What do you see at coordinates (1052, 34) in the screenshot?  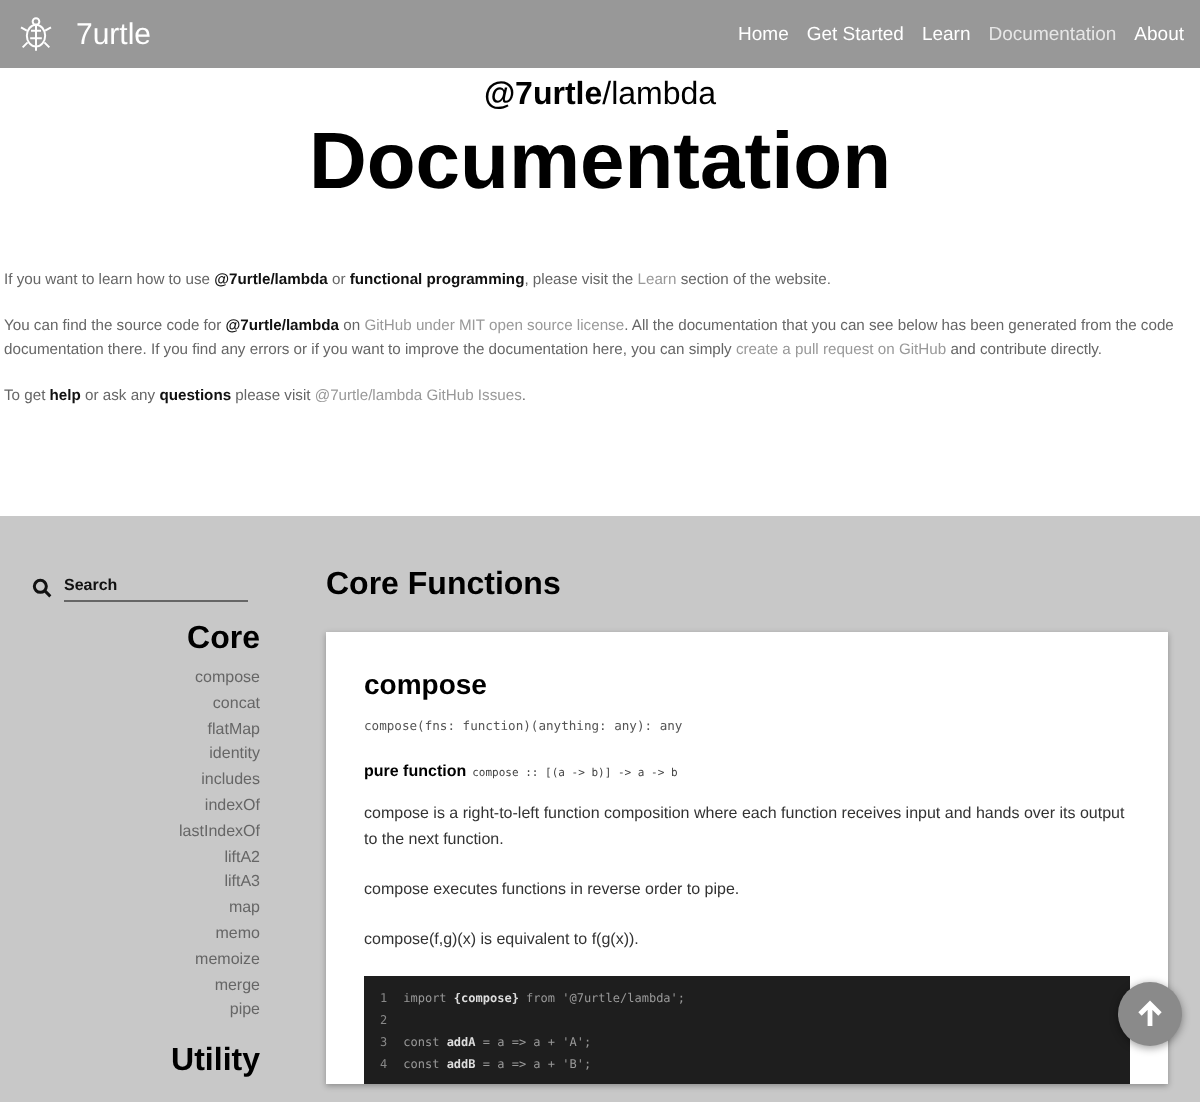 I see `nav-link: Documentation` at bounding box center [1052, 34].